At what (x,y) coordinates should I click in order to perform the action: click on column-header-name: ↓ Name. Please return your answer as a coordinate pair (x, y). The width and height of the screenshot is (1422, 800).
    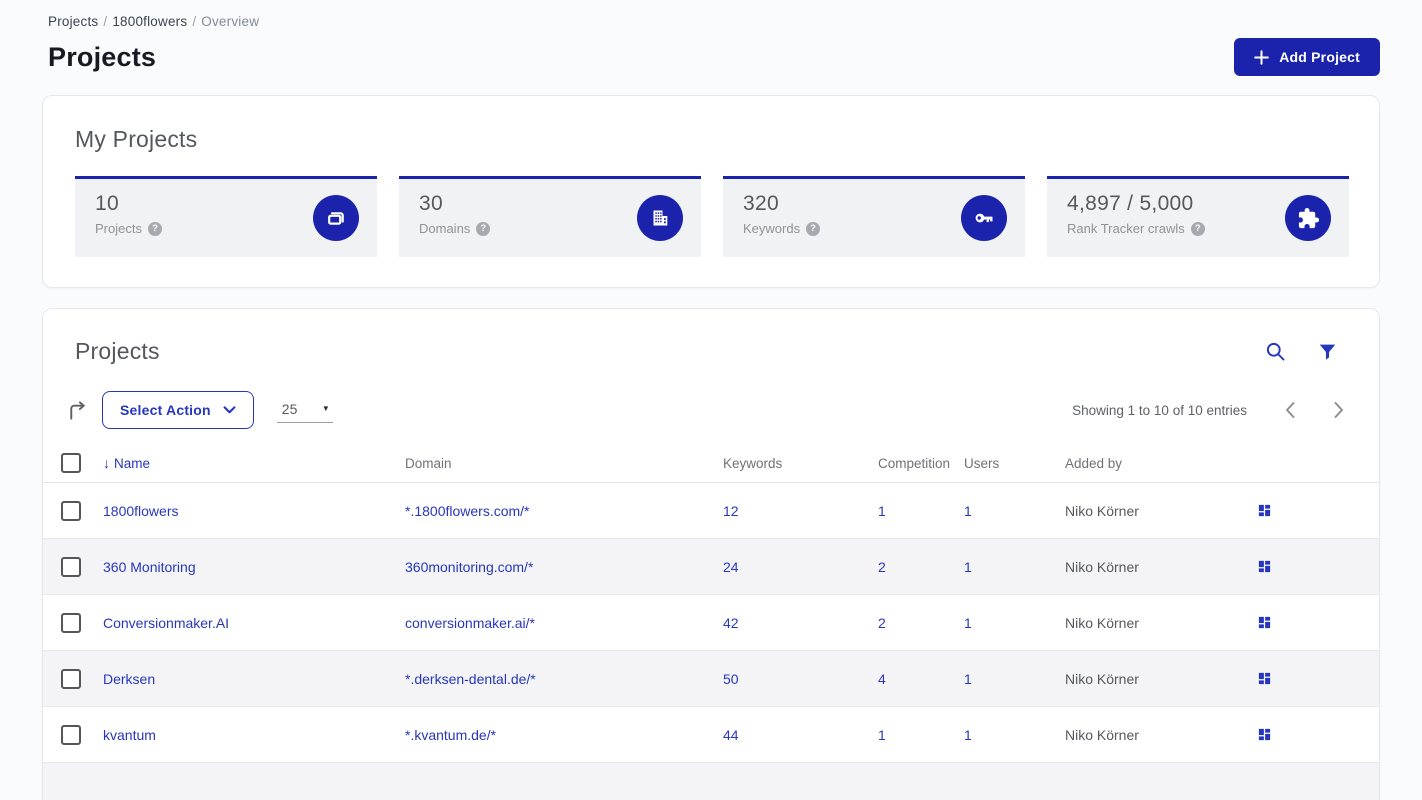
    Looking at the image, I should click on (254, 463).